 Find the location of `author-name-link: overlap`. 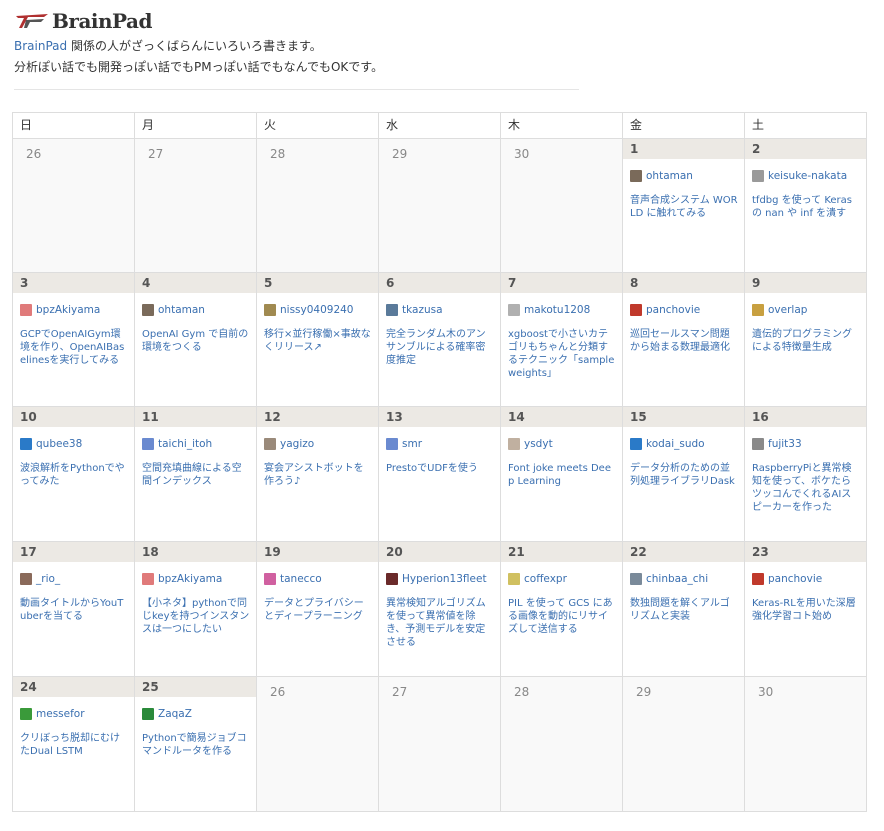

author-name-link: overlap is located at coordinates (787, 310).